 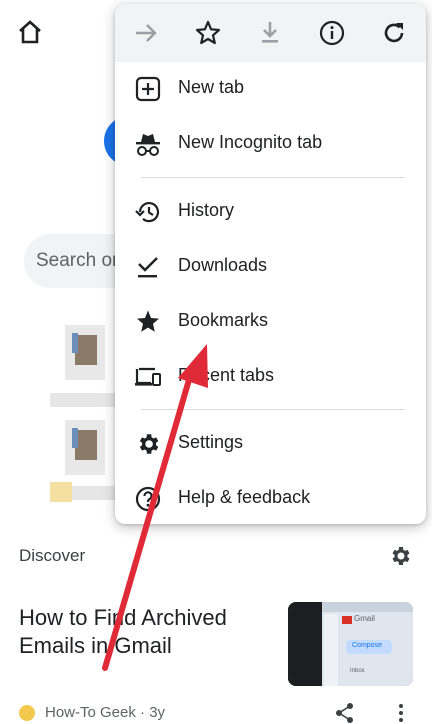 I want to click on discover-settings-gear-icon, so click(x=400, y=556).